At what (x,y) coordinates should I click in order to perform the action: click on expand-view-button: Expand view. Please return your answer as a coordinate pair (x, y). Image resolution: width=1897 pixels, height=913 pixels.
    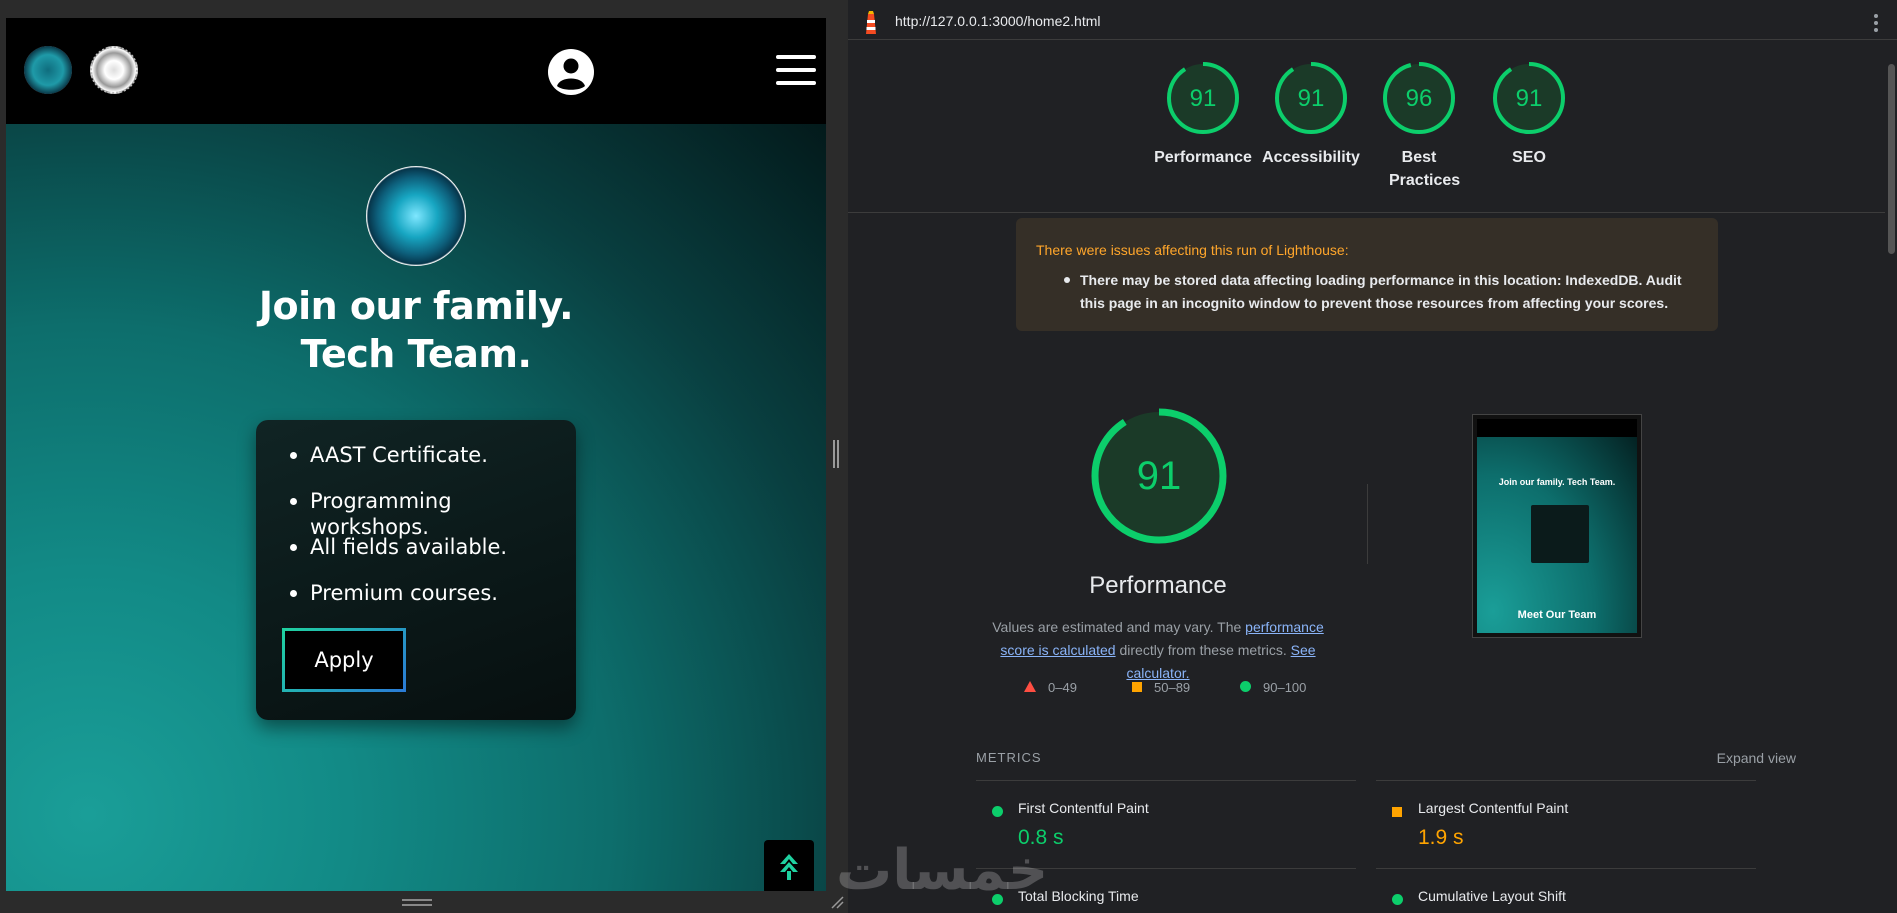
    Looking at the image, I should click on (1756, 758).